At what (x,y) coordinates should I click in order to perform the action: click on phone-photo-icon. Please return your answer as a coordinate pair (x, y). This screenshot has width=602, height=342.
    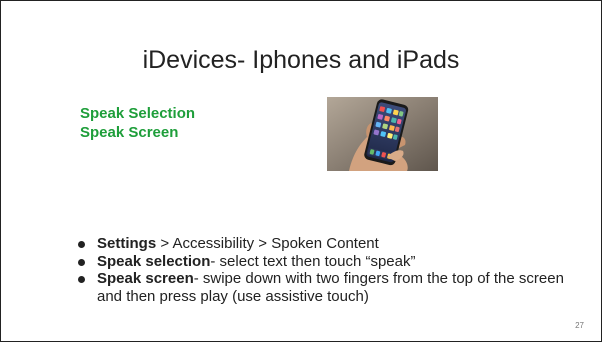
    Looking at the image, I should click on (382, 134).